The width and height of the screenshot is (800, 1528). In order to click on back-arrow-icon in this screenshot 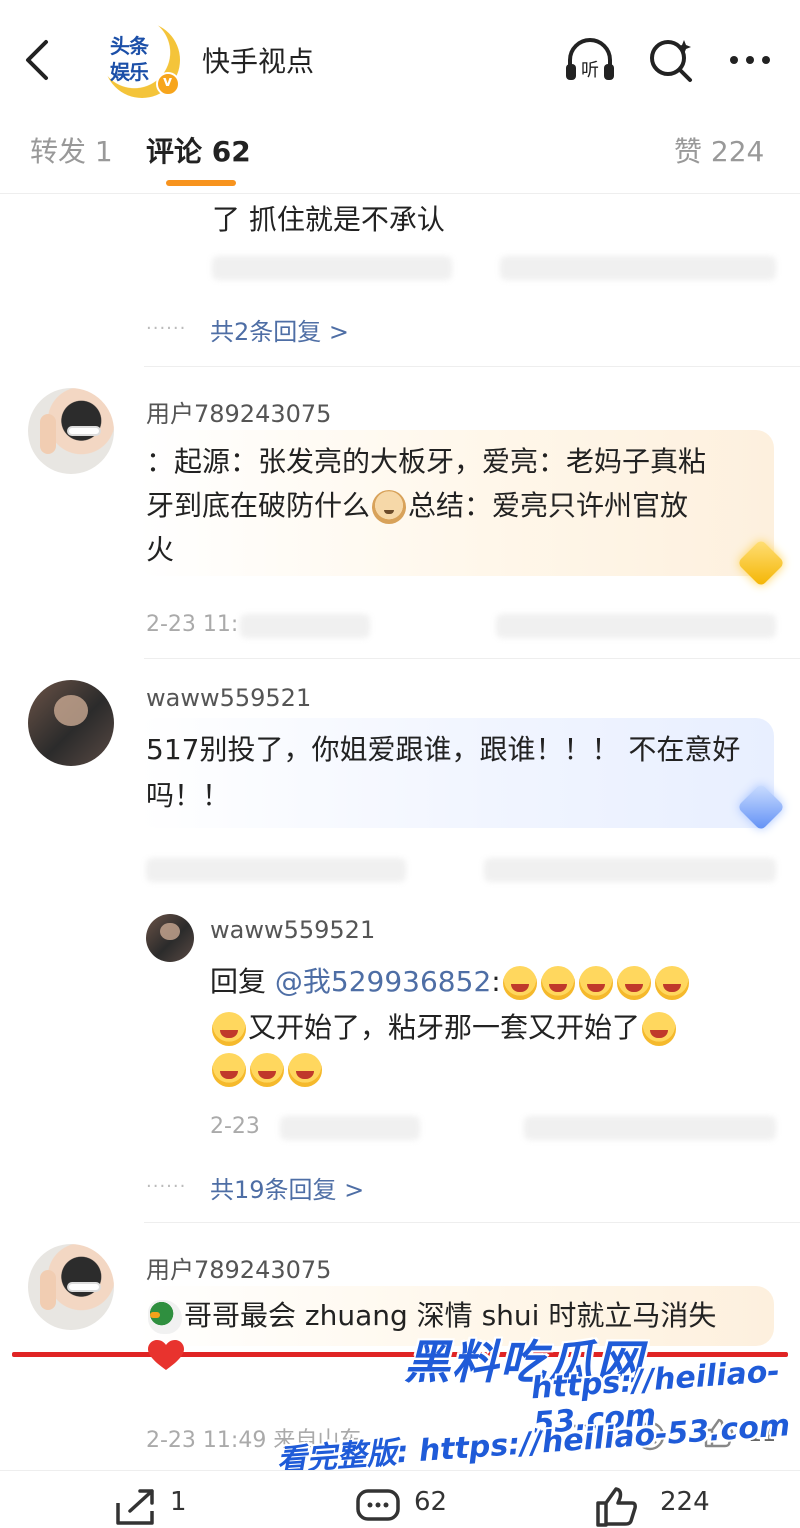, I will do `click(38, 60)`.